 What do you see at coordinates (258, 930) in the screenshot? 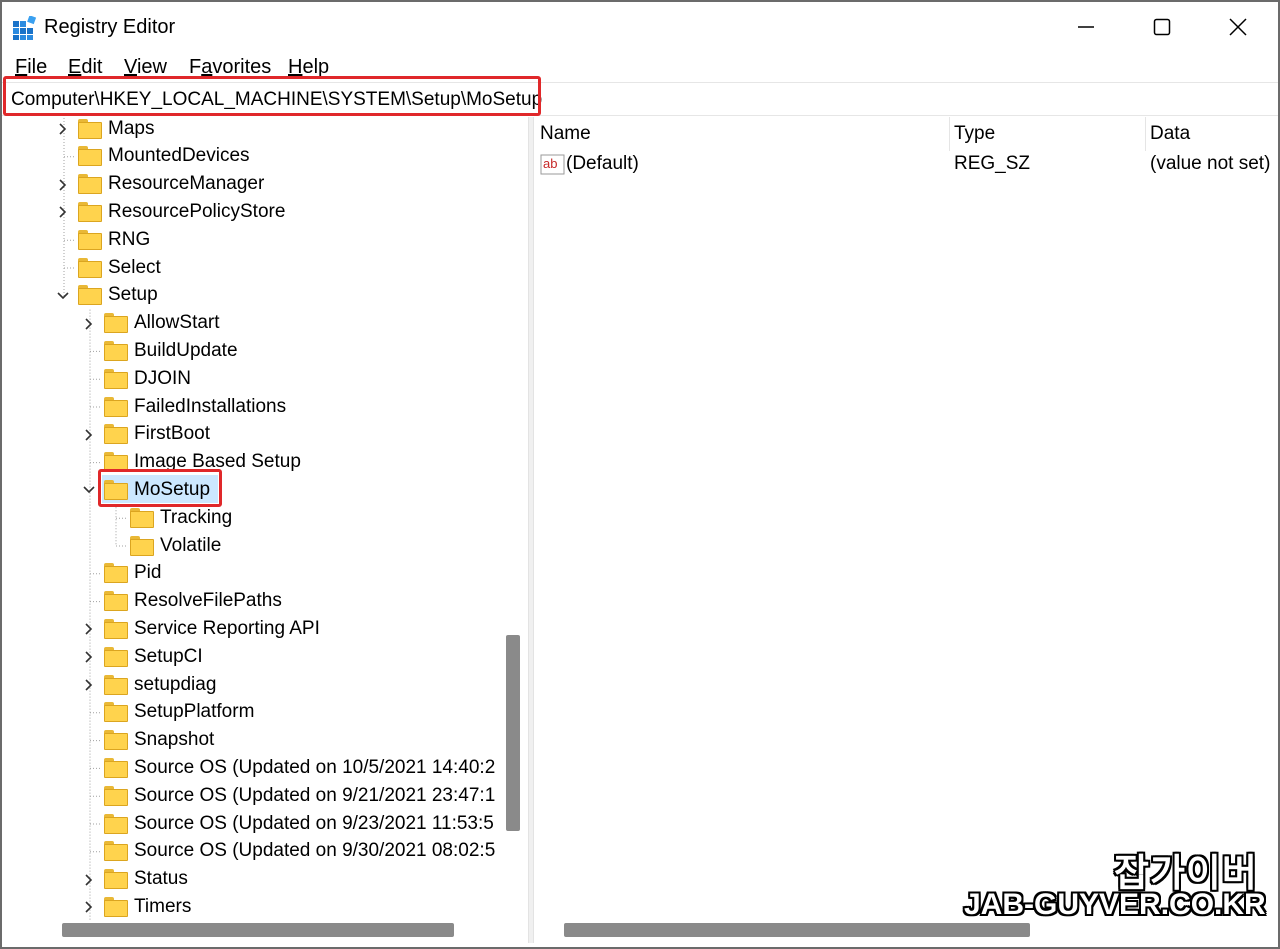
I see `tree-horizontal-scroll-thumb` at bounding box center [258, 930].